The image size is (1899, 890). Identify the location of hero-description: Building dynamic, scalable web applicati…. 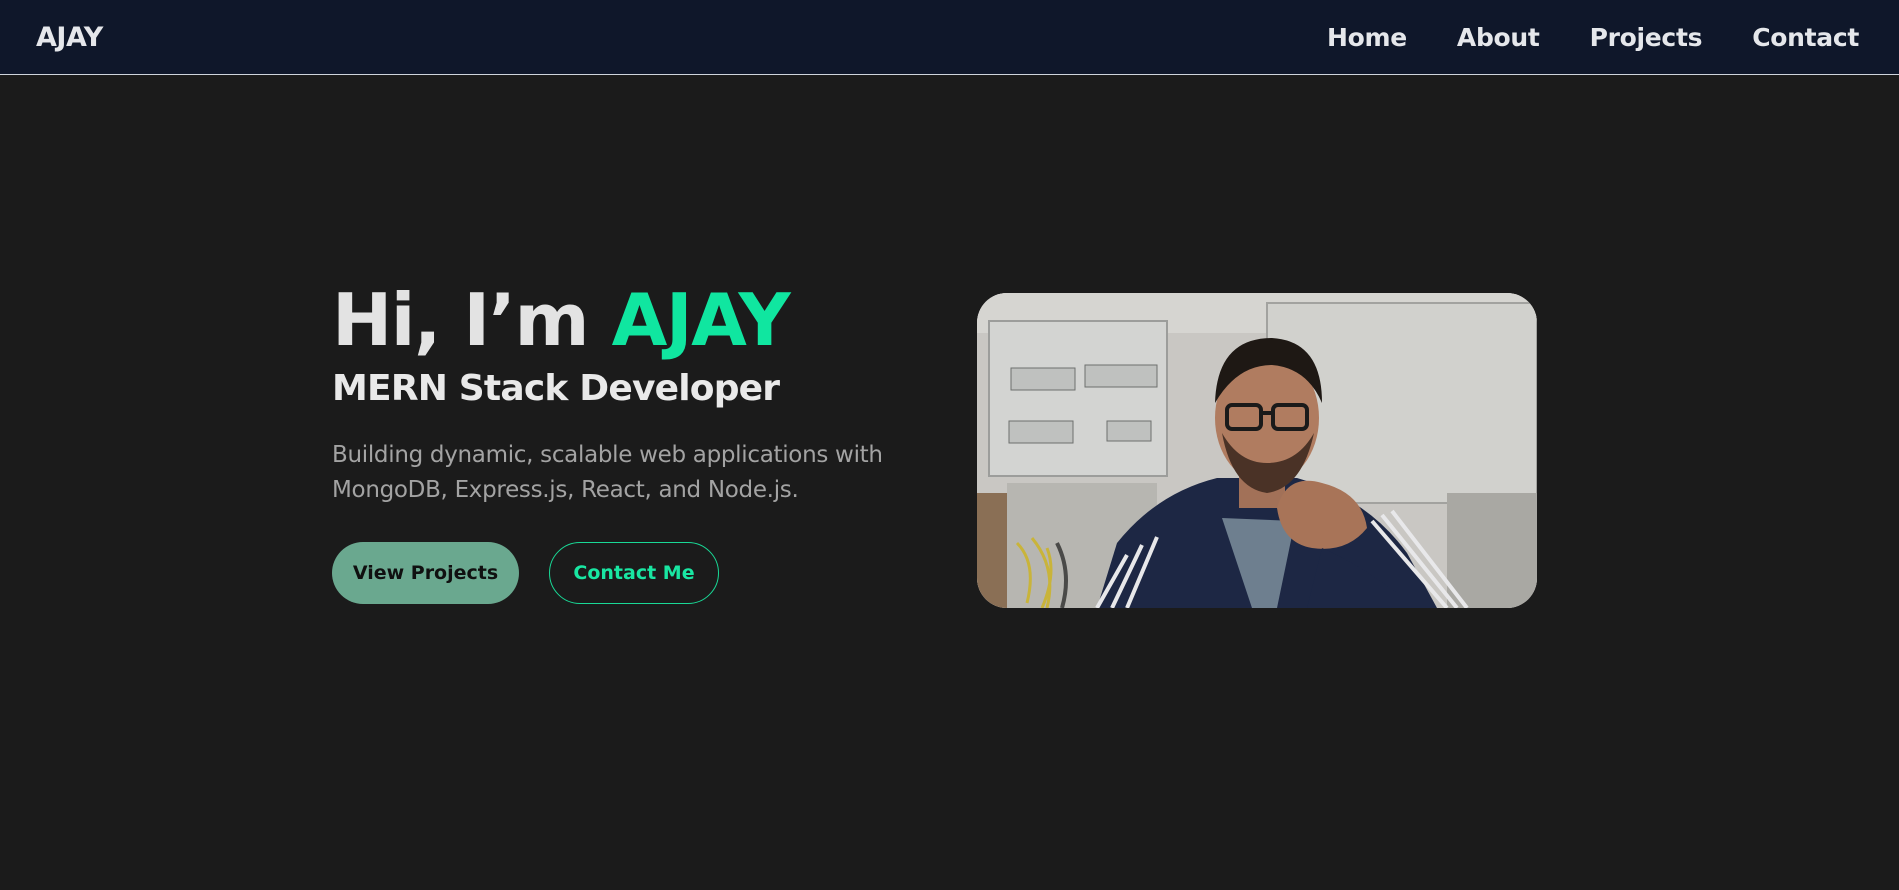
(607, 472).